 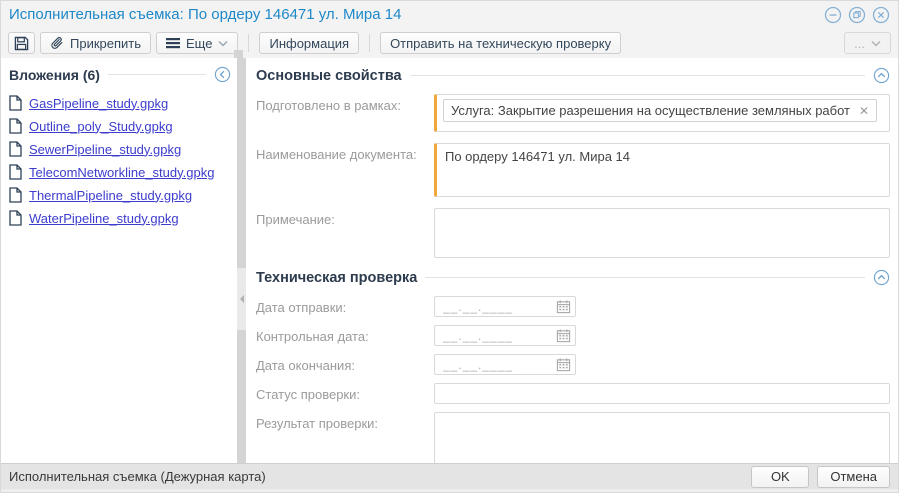 I want to click on send-review-label: Отправить на техническую проверку, so click(x=501, y=43).